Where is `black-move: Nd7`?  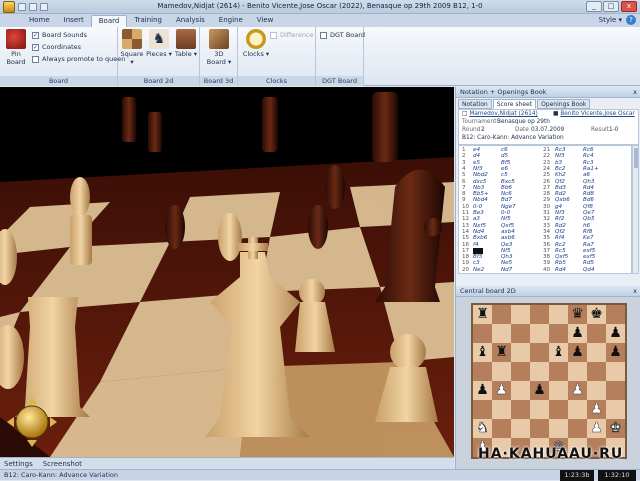 black-move: Nd7 is located at coordinates (506, 270).